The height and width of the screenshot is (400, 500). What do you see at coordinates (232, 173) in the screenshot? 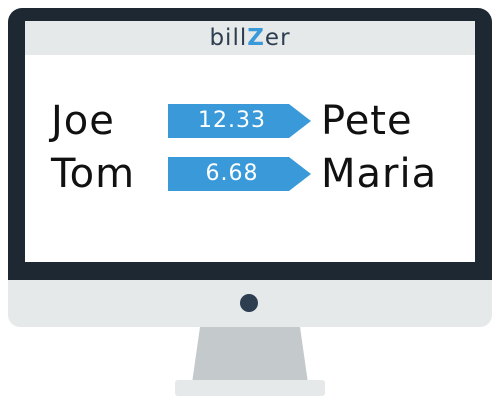
I see `transfer-amount: 6.68` at bounding box center [232, 173].